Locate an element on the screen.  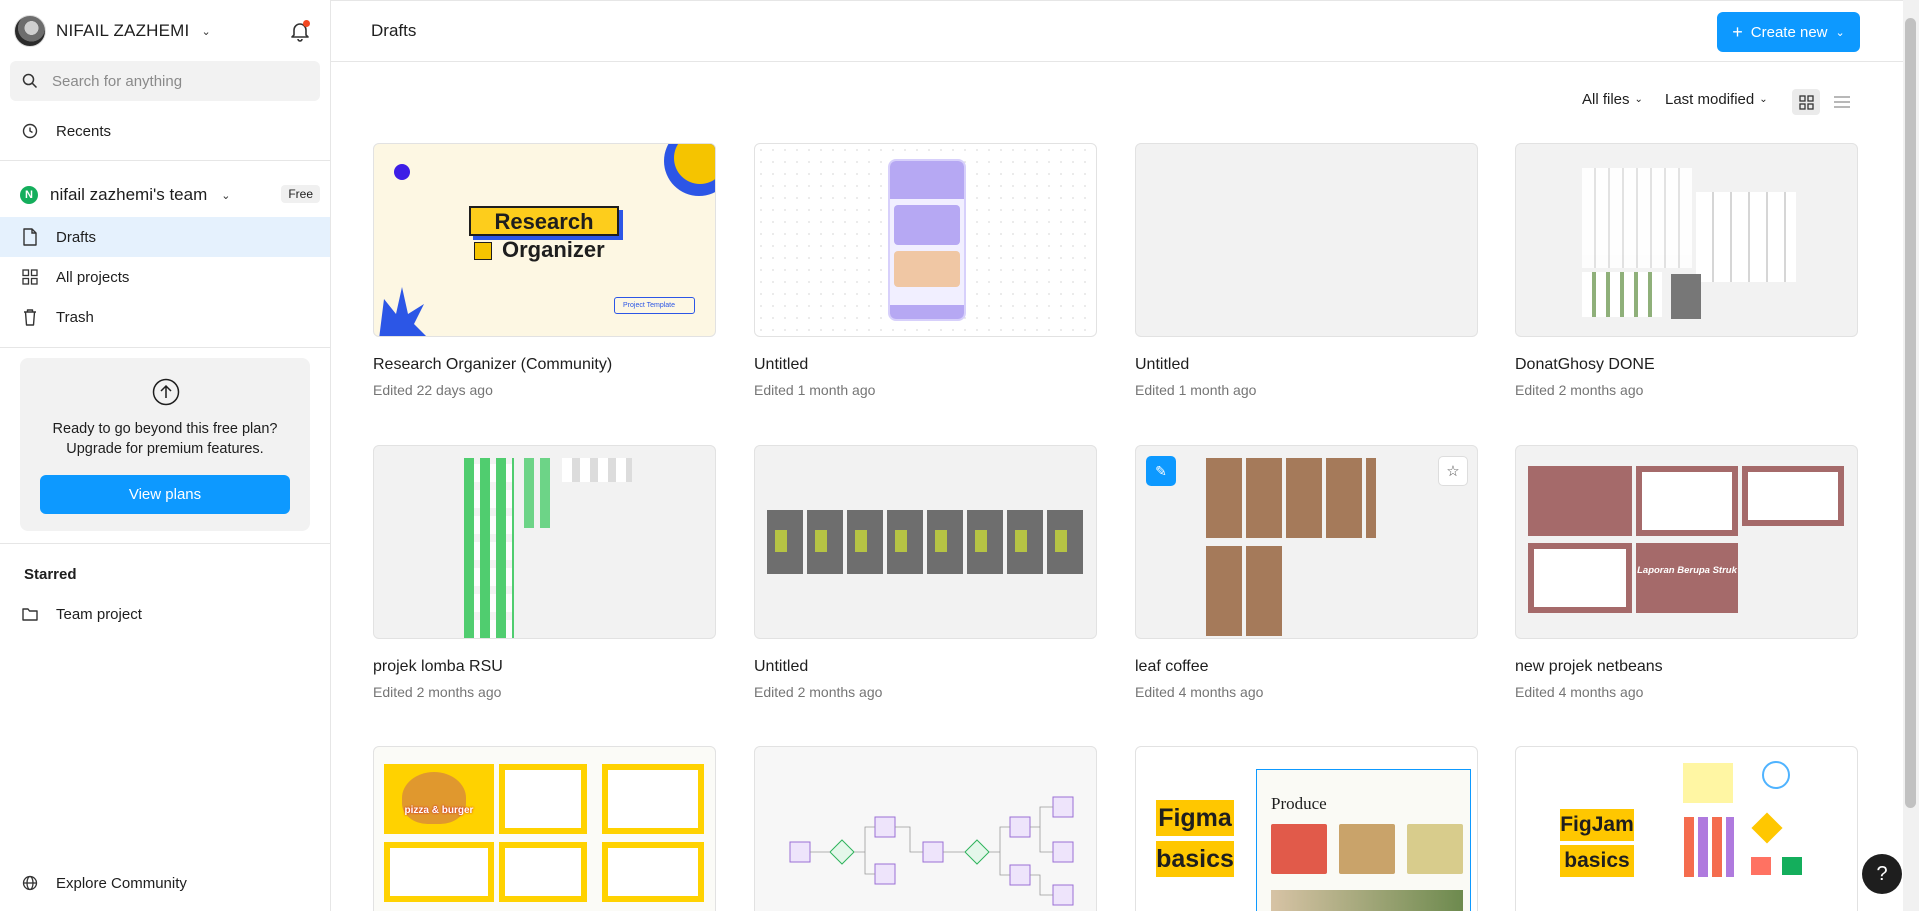
grid-view-toggle is located at coordinates (1806, 102).